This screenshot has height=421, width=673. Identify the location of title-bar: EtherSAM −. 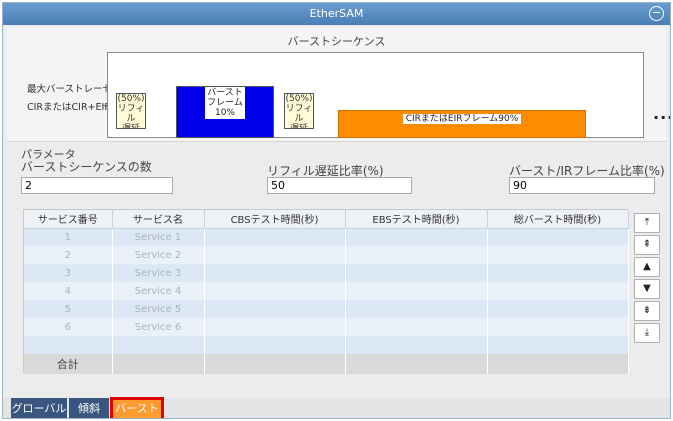
(336, 14).